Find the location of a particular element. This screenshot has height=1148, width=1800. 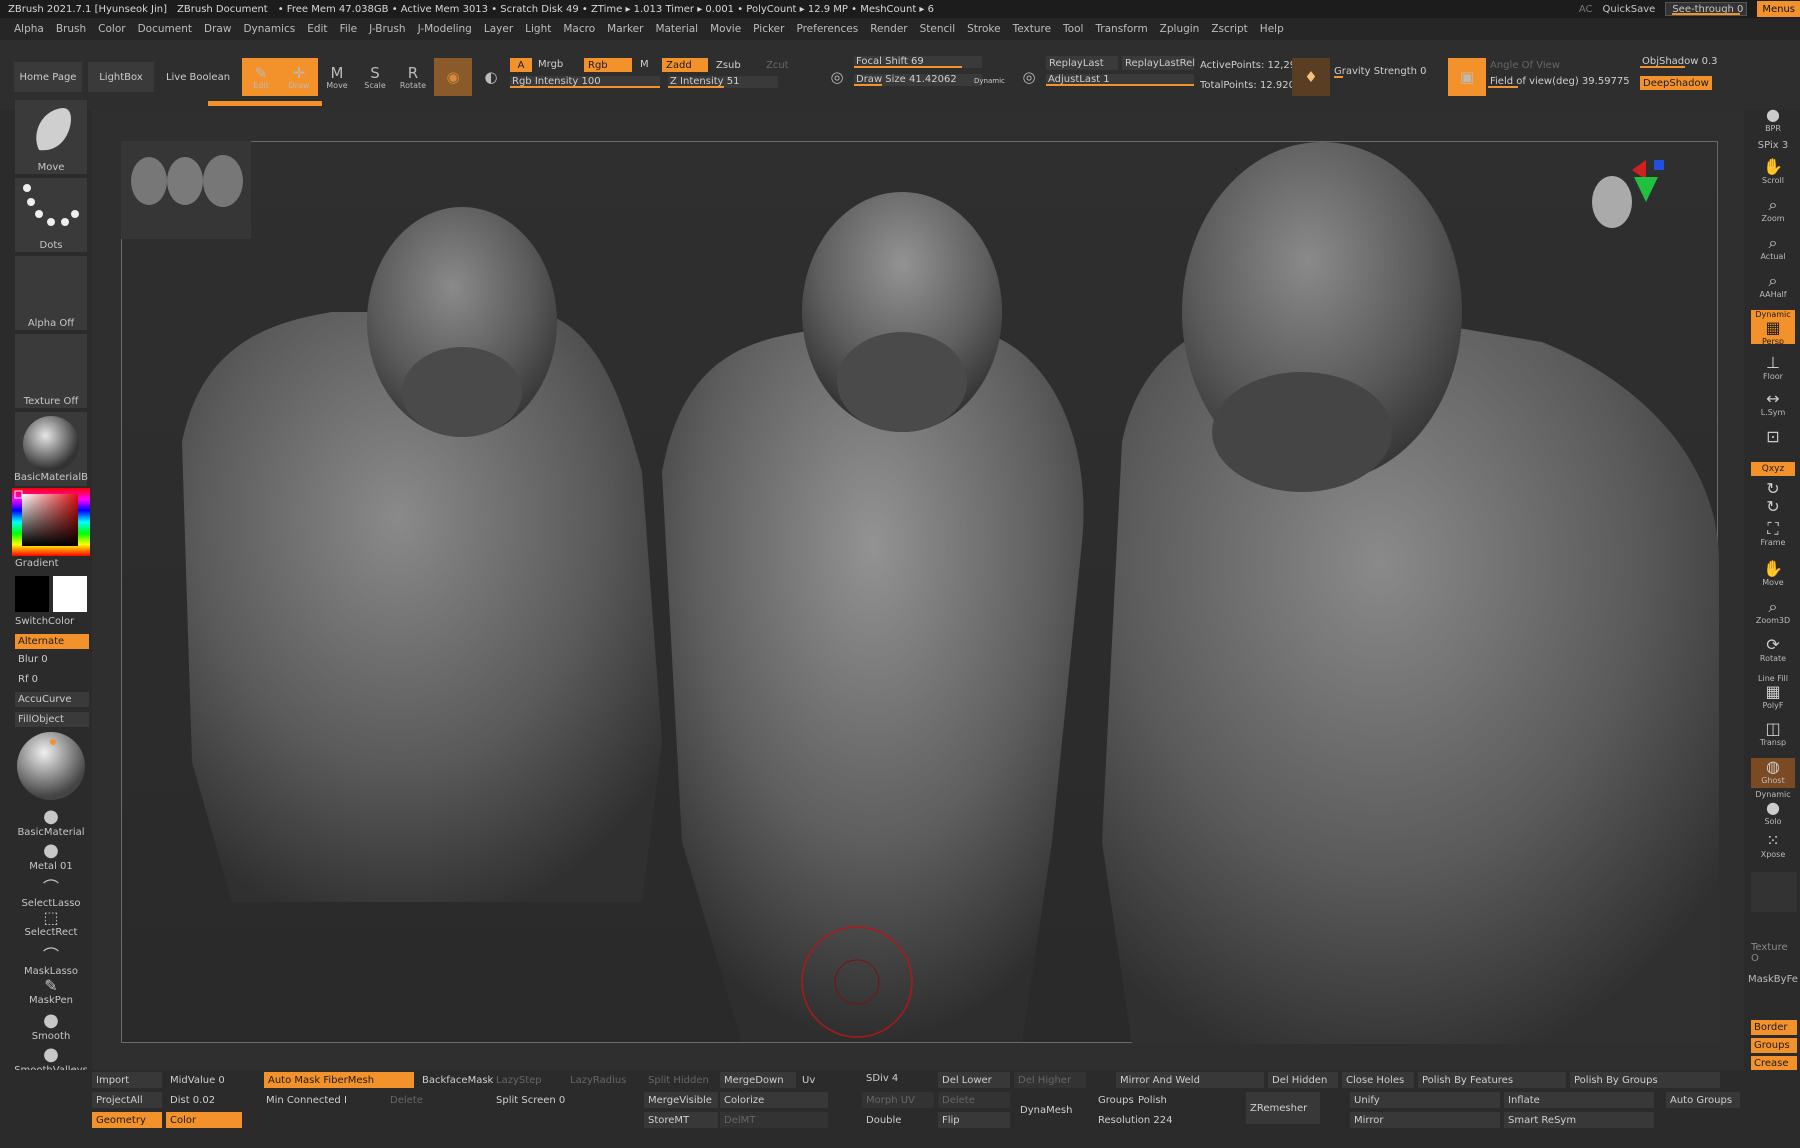

merge-down-button: MergeDown is located at coordinates (758, 1080).